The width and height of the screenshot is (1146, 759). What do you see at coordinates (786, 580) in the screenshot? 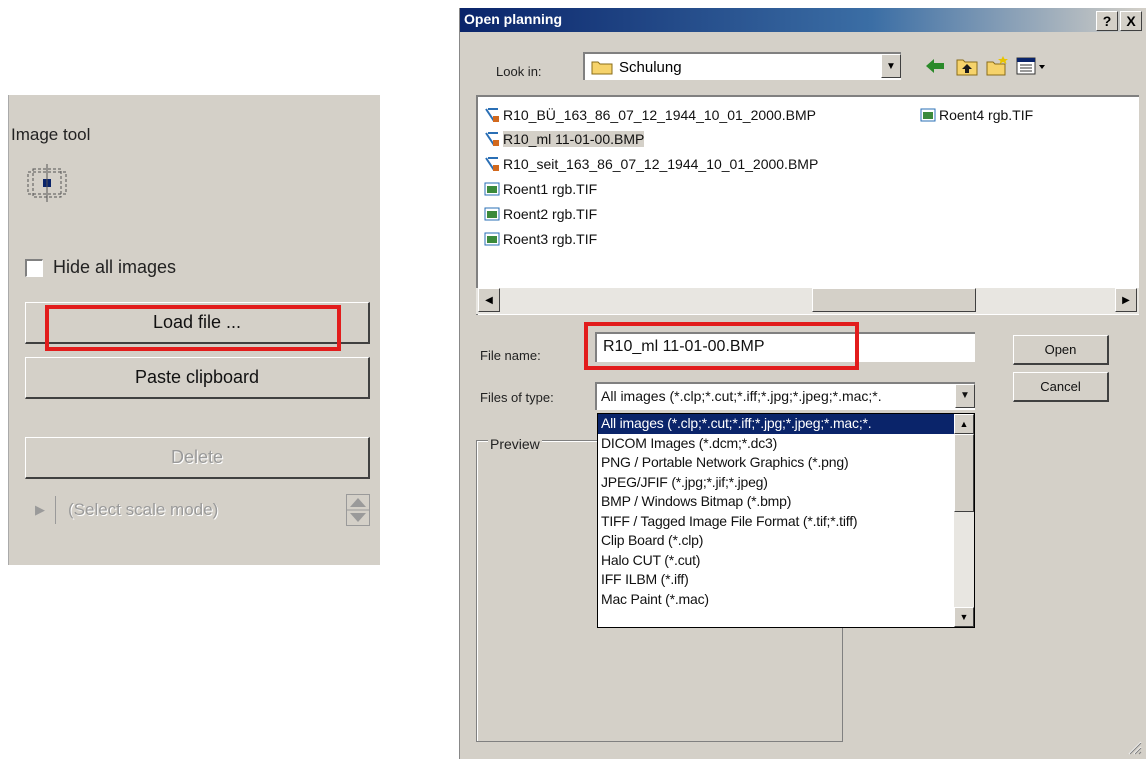
I see `dropdown-option: IFF ILBM (*.iff)` at bounding box center [786, 580].